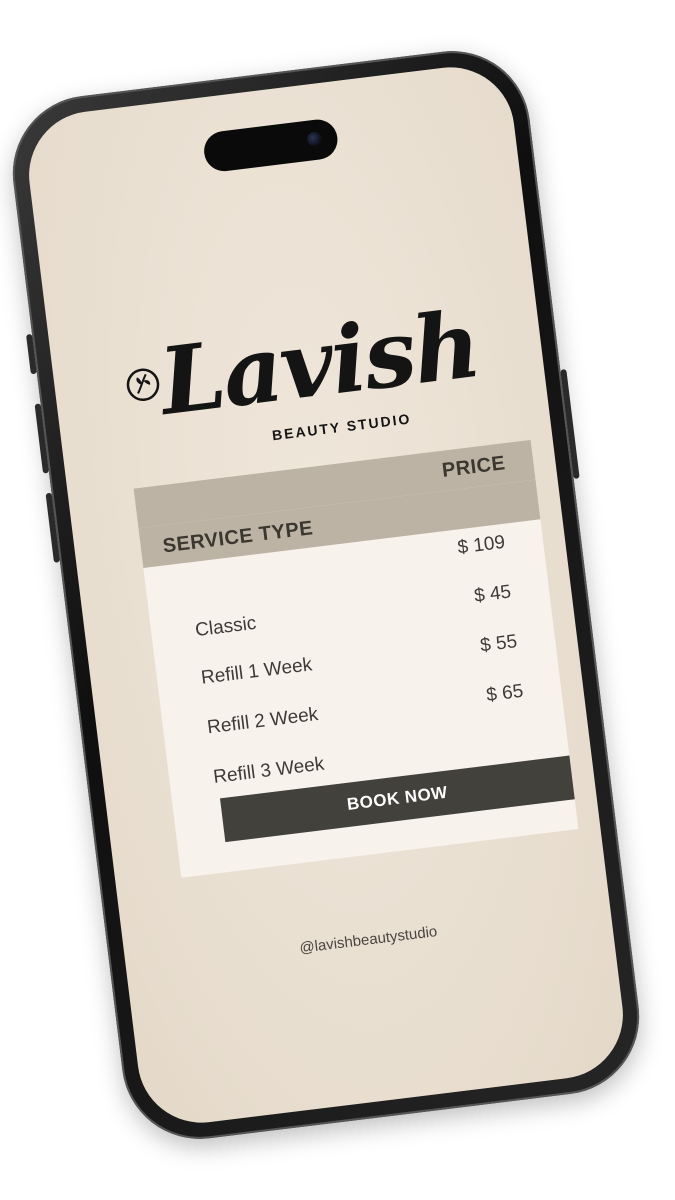 The image size is (675, 1200). What do you see at coordinates (238, 537) in the screenshot?
I see `service-header: SERVICE TYPE` at bounding box center [238, 537].